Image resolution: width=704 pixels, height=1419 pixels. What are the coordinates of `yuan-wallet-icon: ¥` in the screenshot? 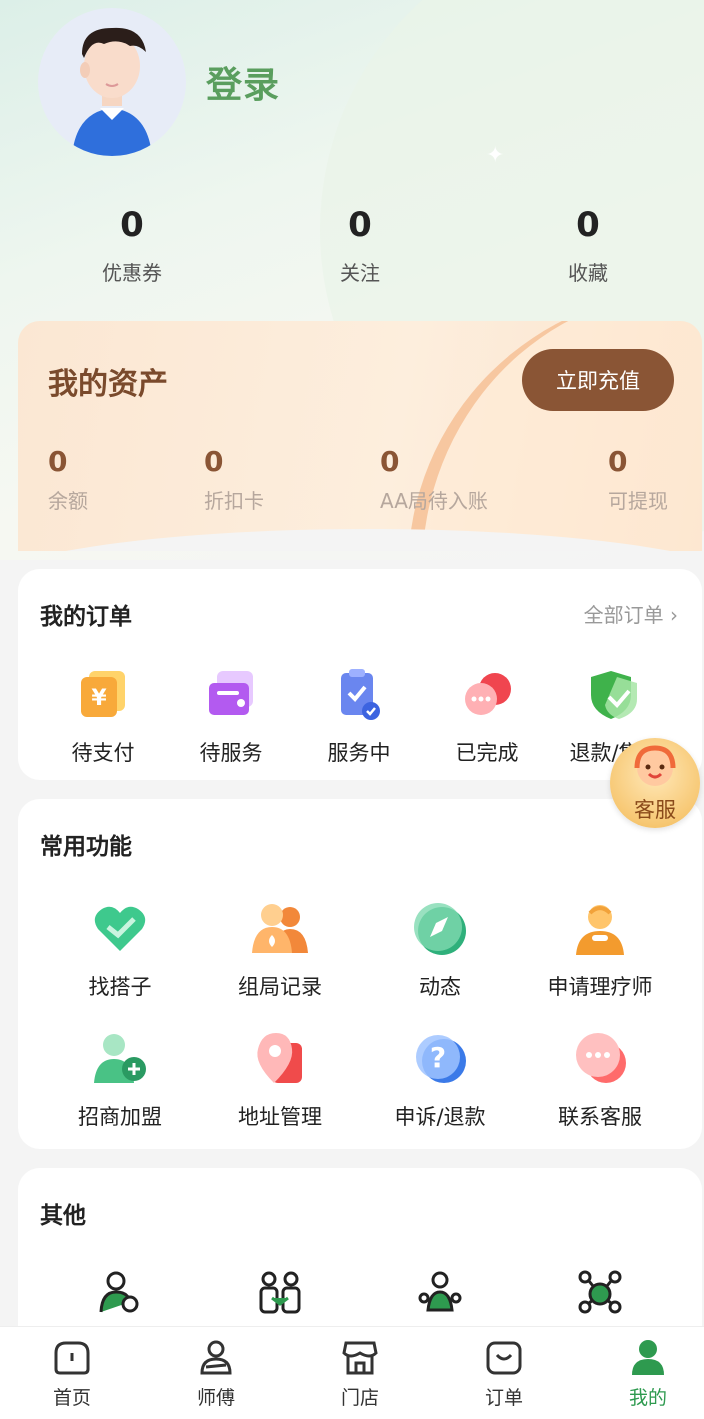 It's located at (103, 695).